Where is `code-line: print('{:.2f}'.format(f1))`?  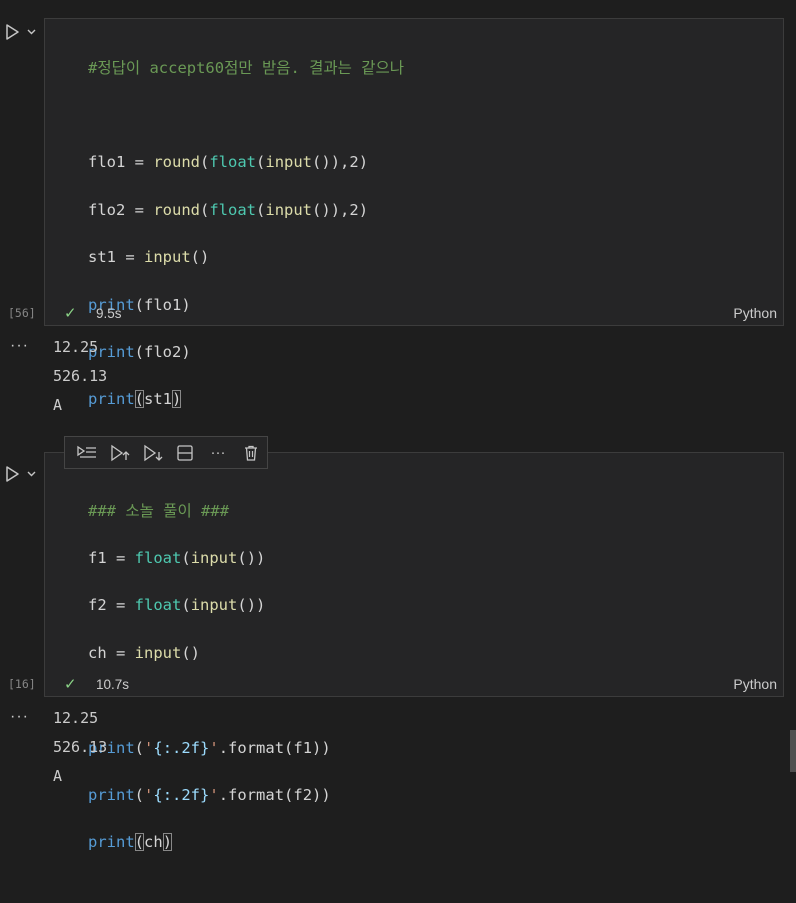
code-line: print('{:.2f}'.format(f1)) is located at coordinates (209, 747).